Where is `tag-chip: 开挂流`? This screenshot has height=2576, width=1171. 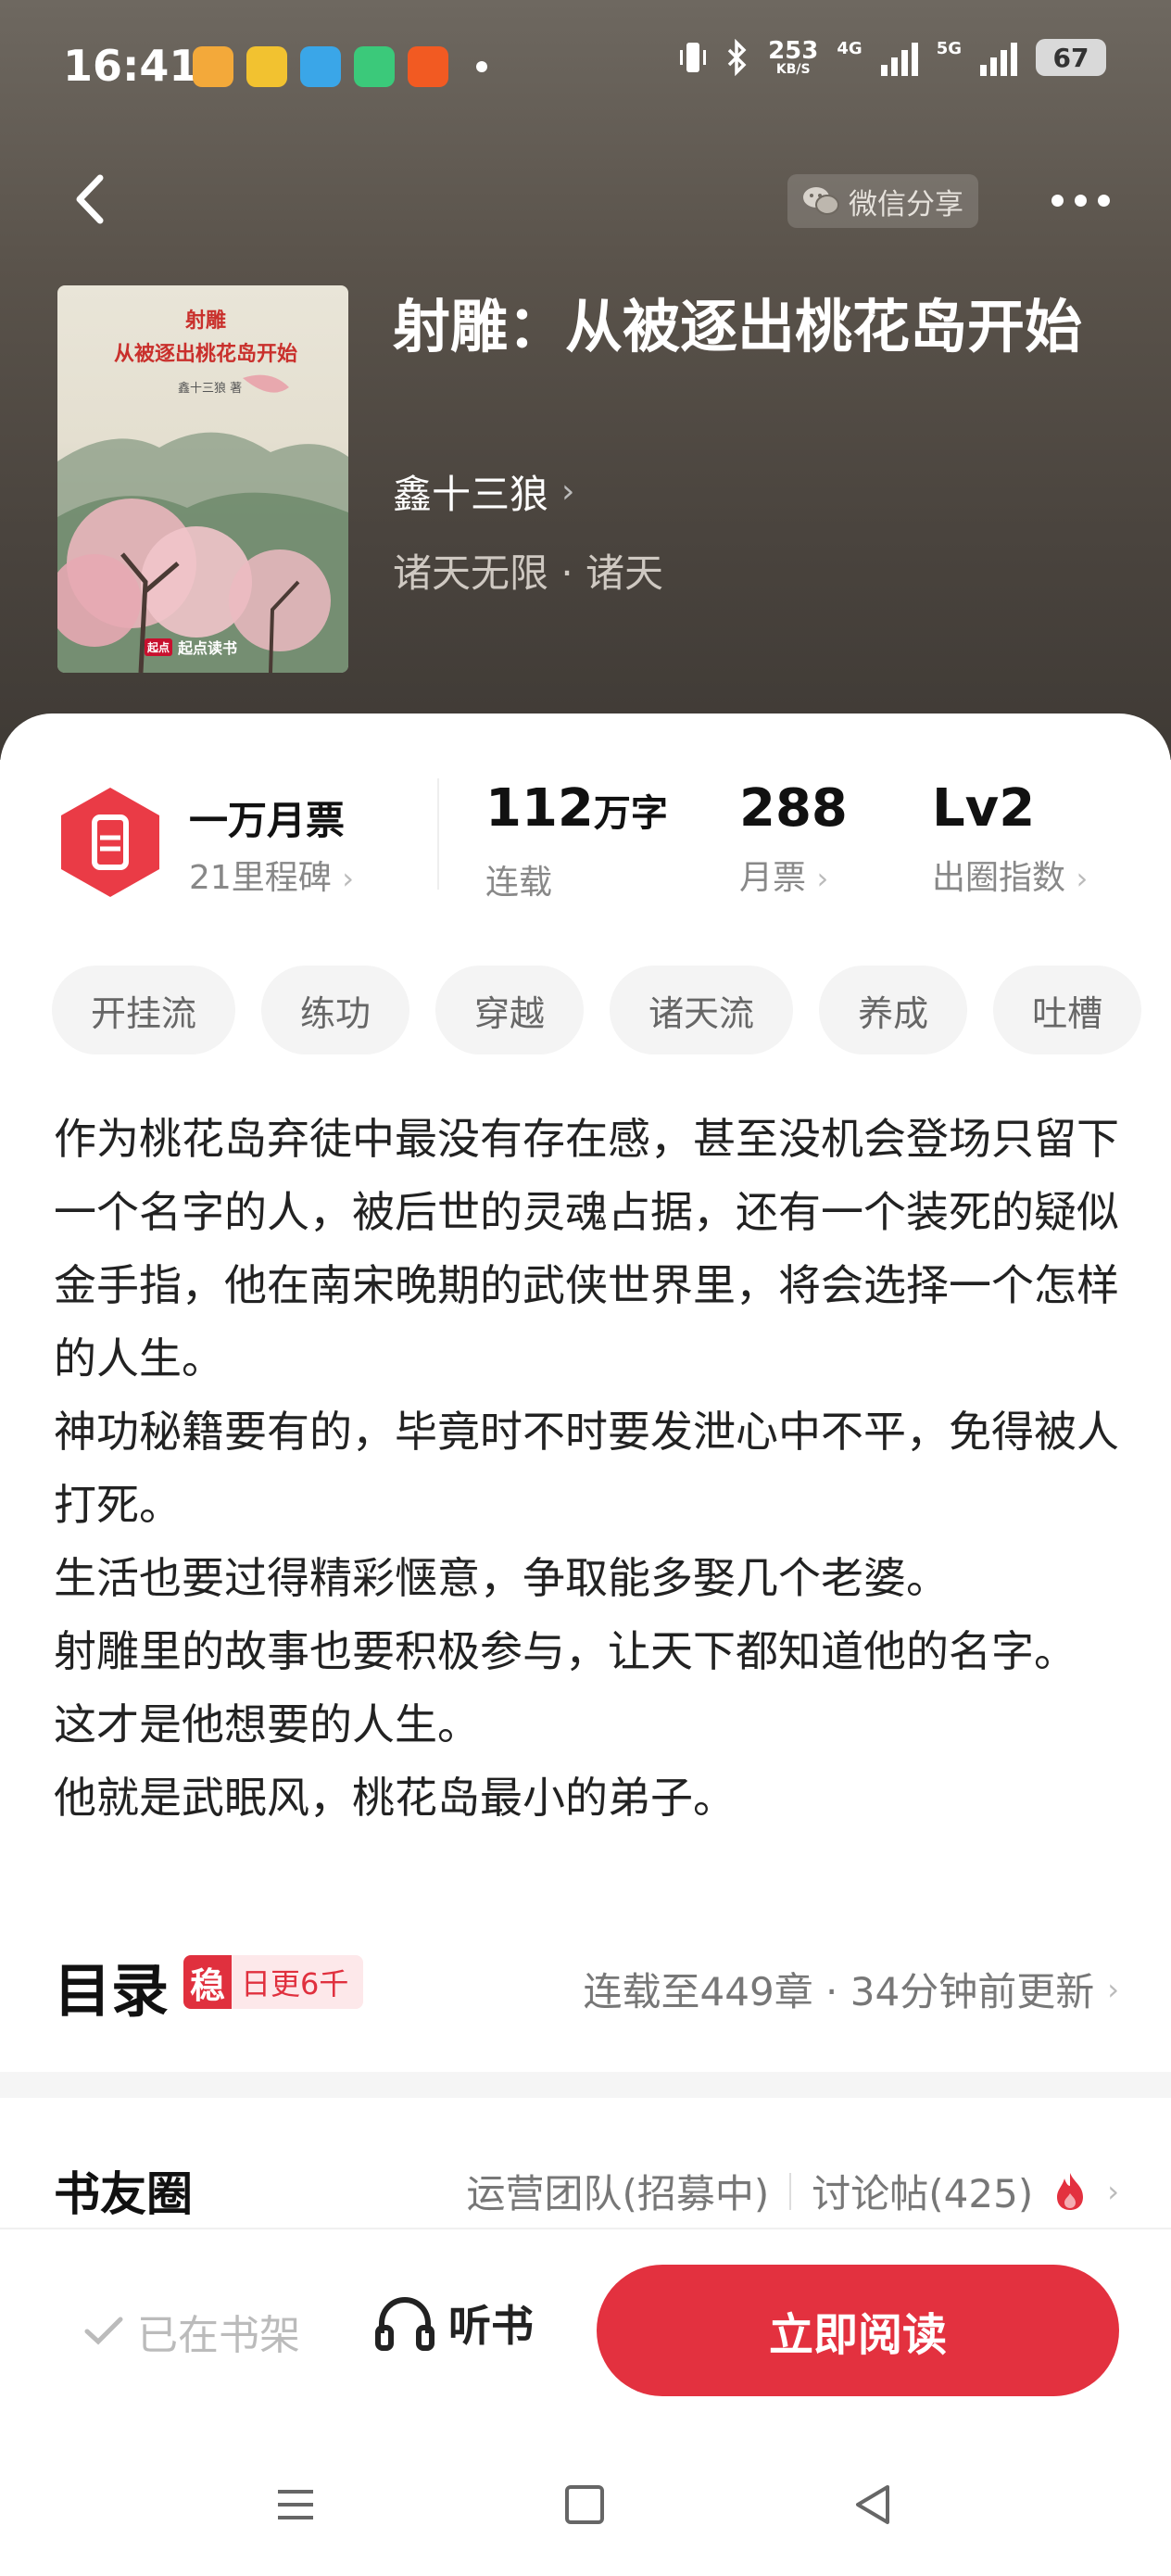
tag-chip: 开挂流 is located at coordinates (144, 1010).